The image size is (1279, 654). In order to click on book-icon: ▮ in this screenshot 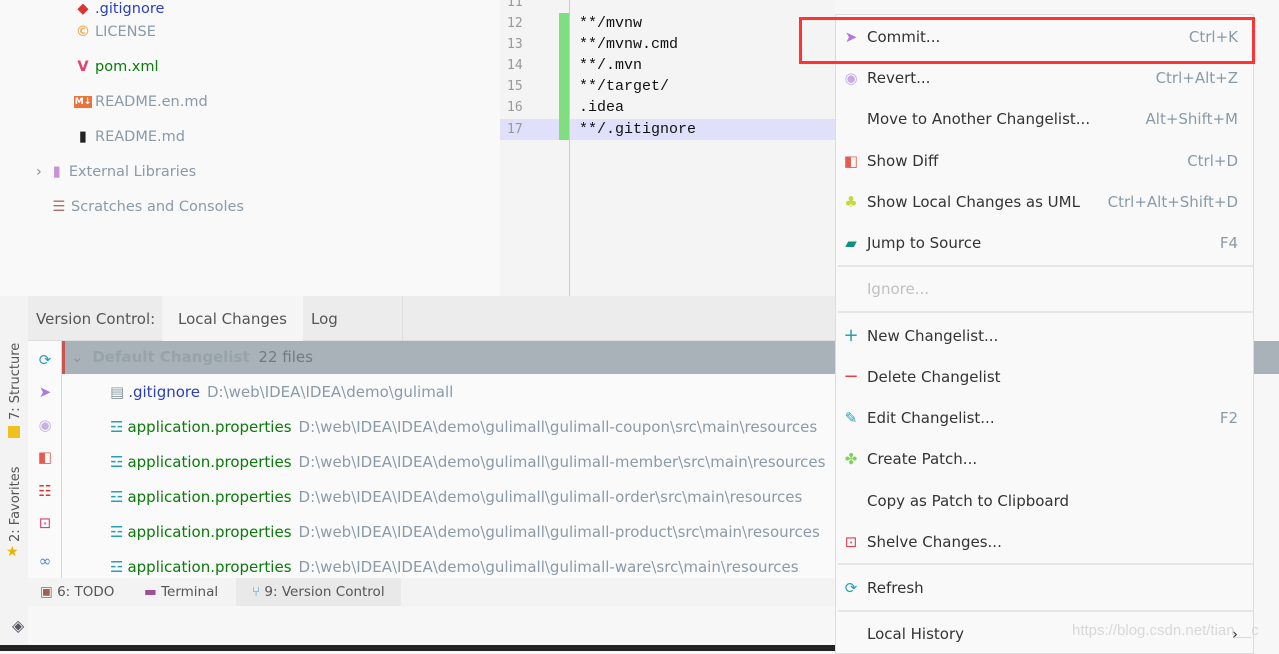, I will do `click(83, 137)`.